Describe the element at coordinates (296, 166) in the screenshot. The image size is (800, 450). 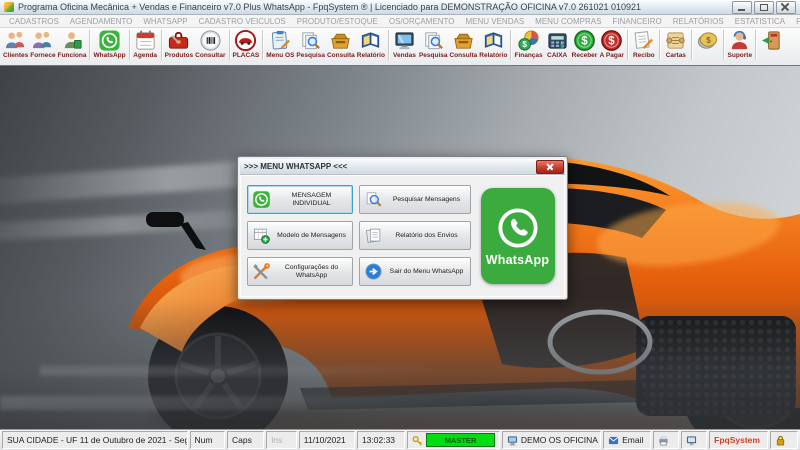
I see `dialog-title: >>> MENU WHATSAPP <<<` at that location.